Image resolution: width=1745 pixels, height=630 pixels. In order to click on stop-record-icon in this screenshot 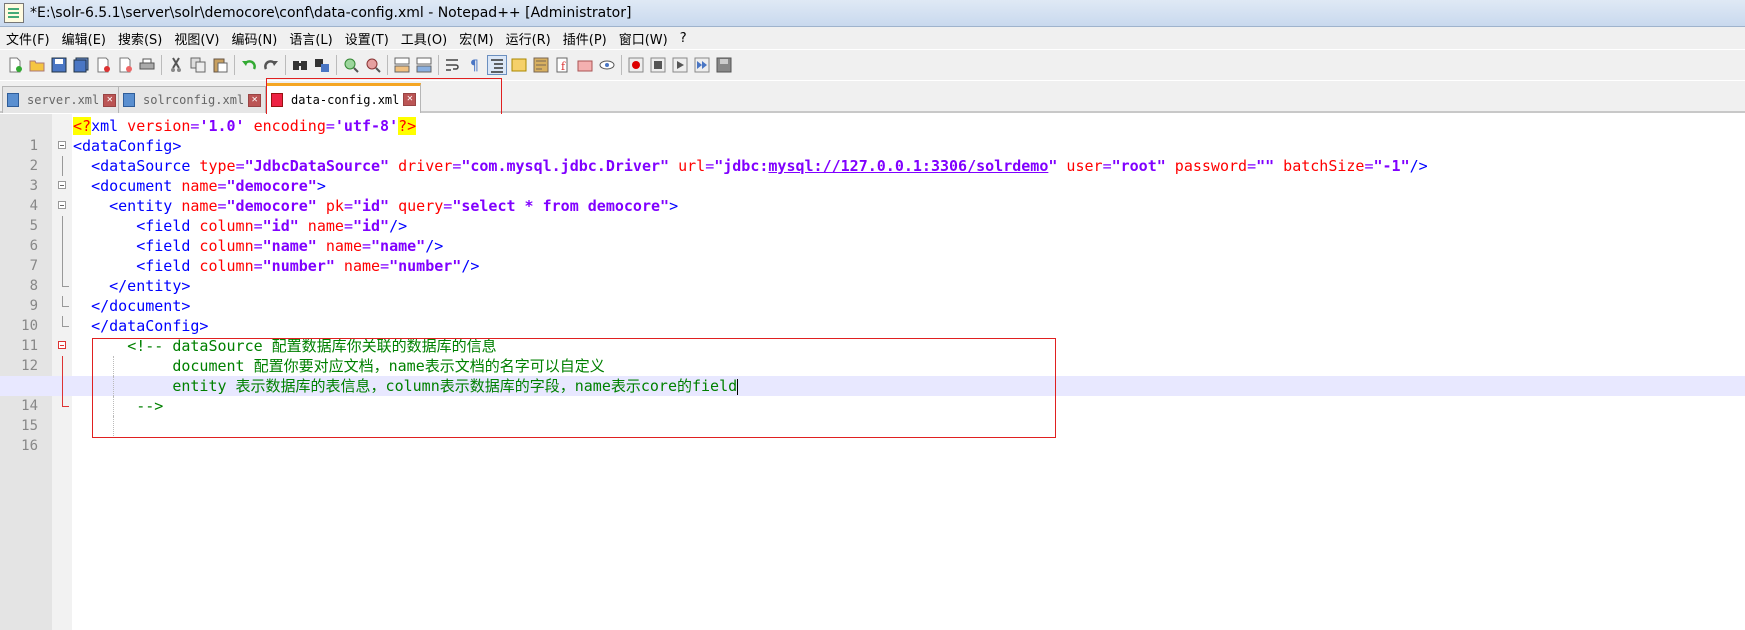, I will do `click(658, 65)`.